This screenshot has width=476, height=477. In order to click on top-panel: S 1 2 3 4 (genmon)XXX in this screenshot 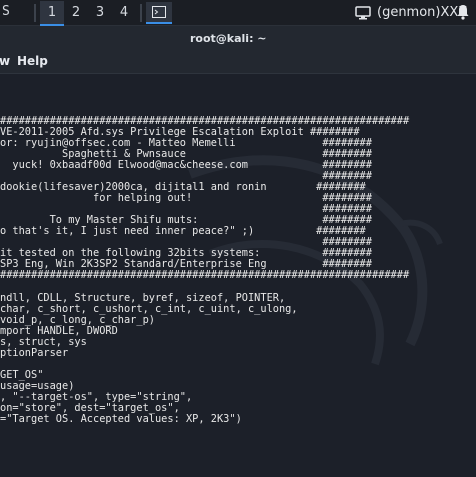, I will do `click(238, 13)`.